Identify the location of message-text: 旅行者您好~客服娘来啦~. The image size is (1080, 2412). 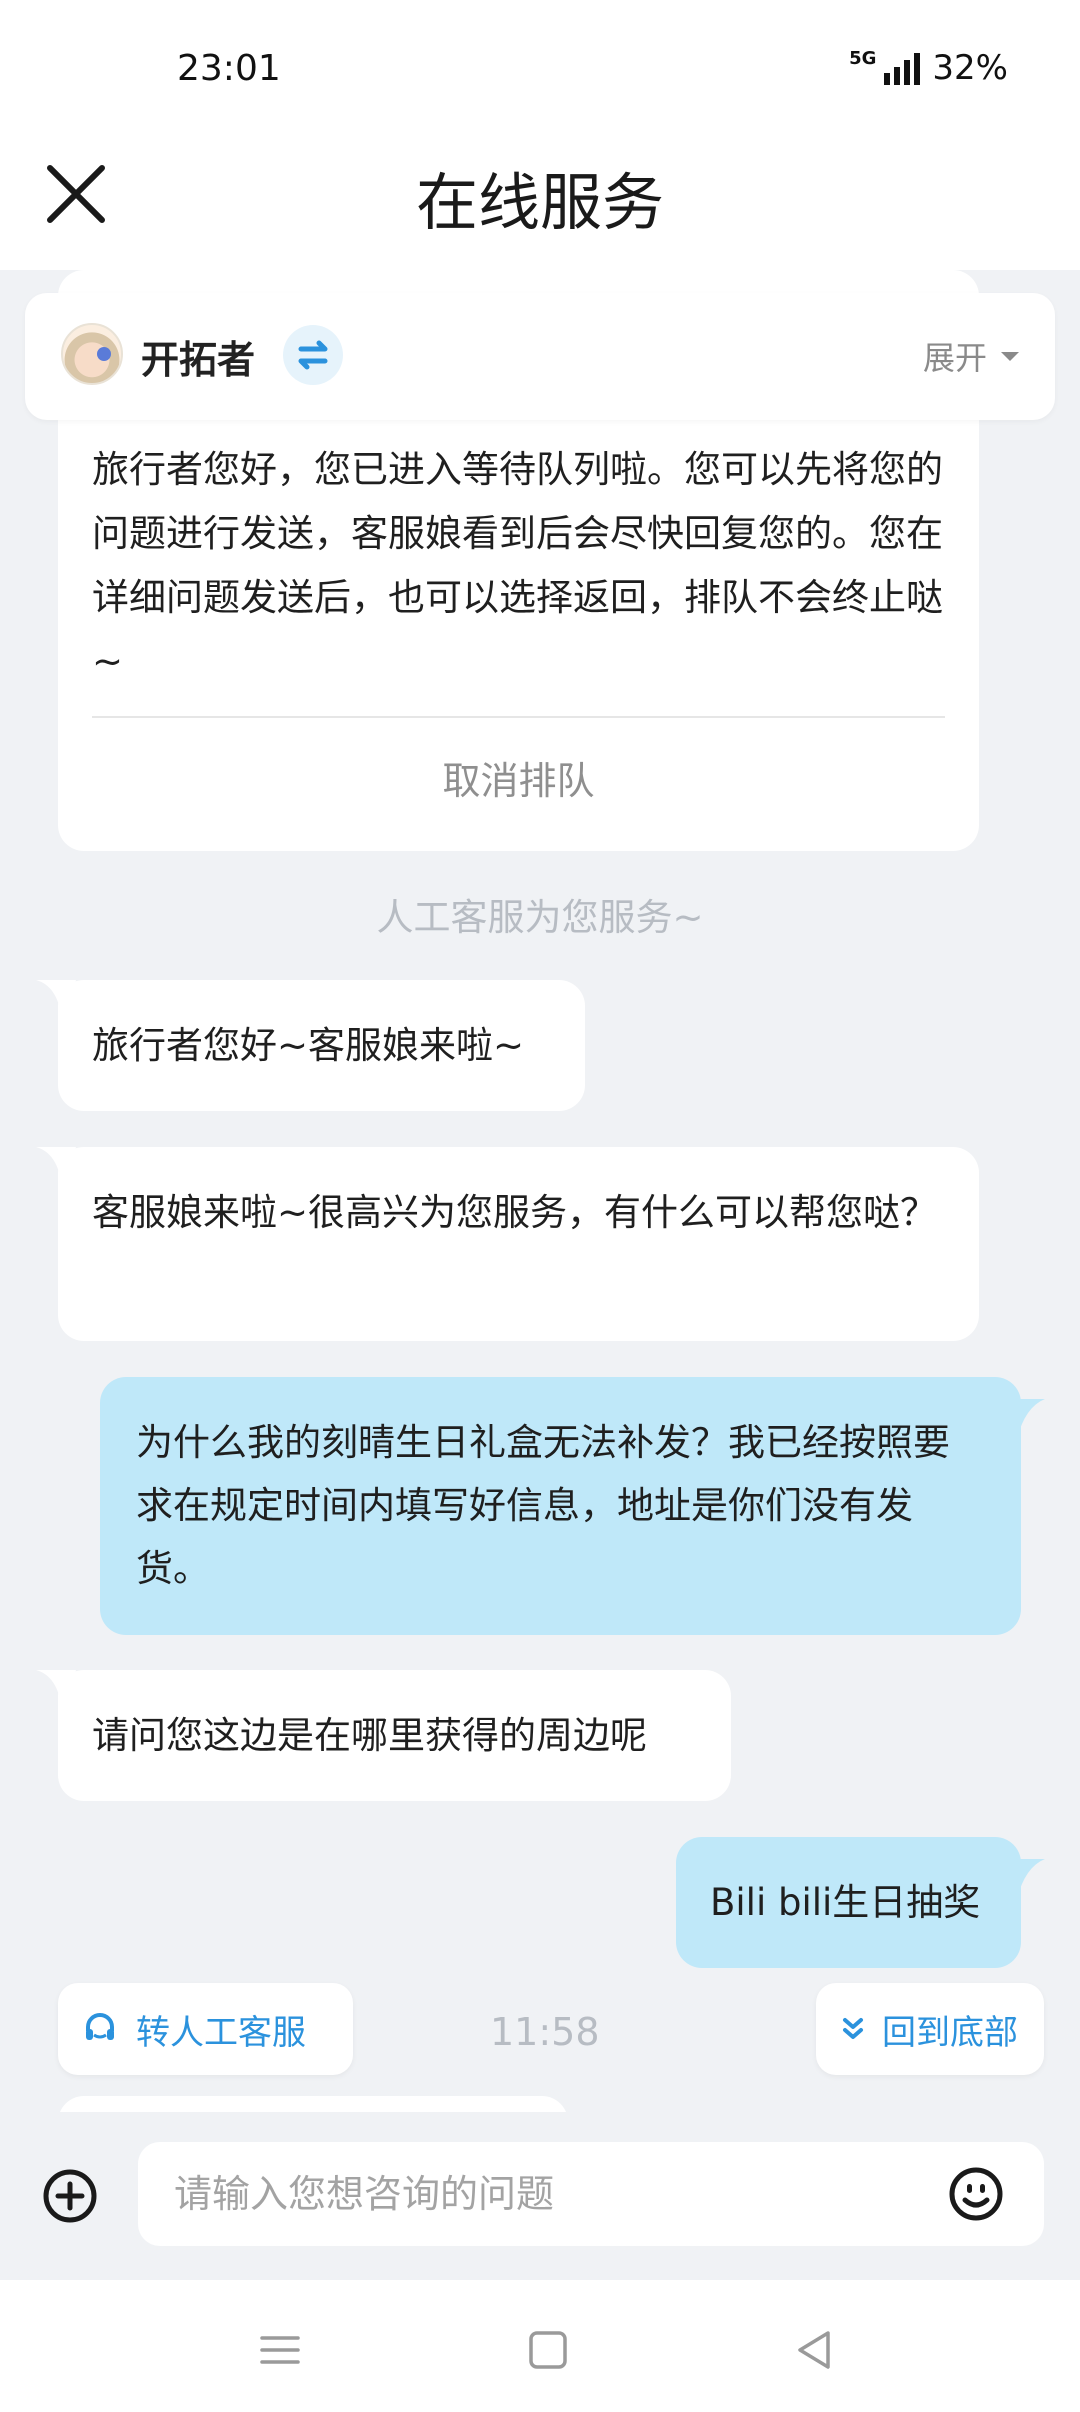
(308, 1045).